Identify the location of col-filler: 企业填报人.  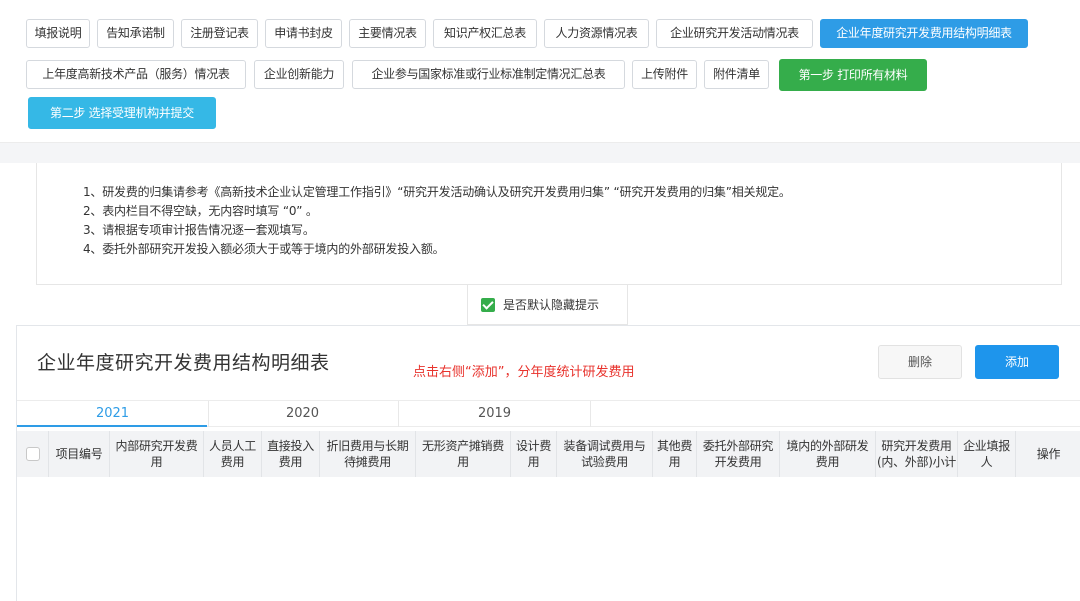
(987, 454).